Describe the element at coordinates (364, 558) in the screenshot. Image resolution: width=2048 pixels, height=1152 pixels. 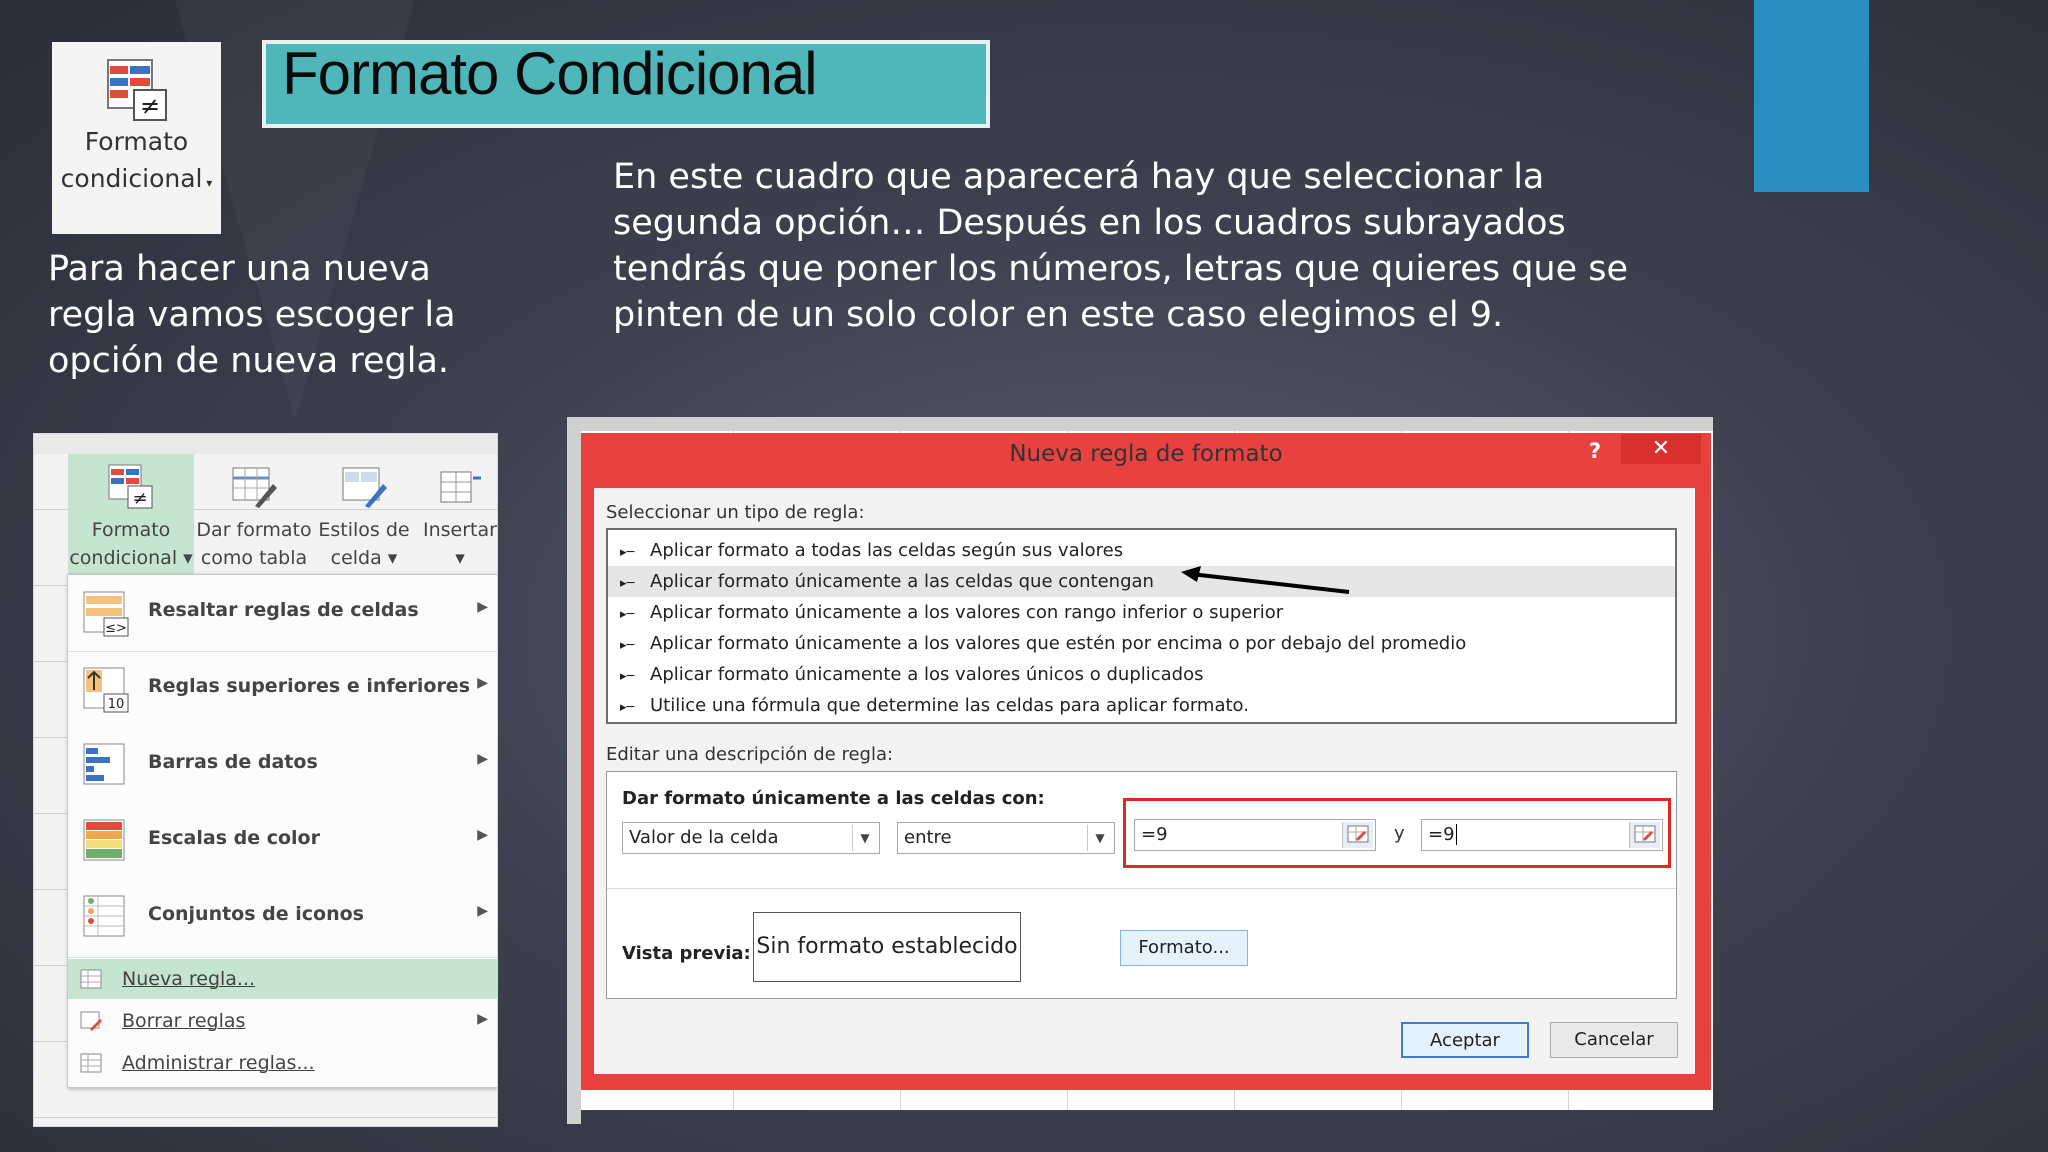
I see `ribbon-label: celda ▾` at that location.